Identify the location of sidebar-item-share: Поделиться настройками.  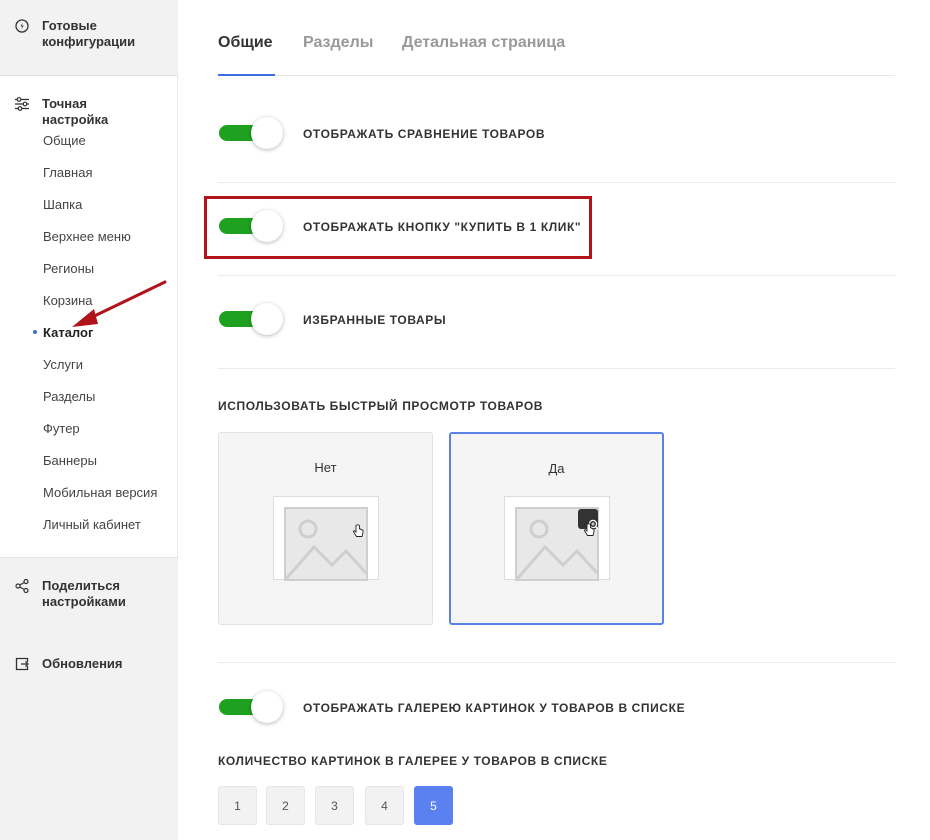
(83, 594).